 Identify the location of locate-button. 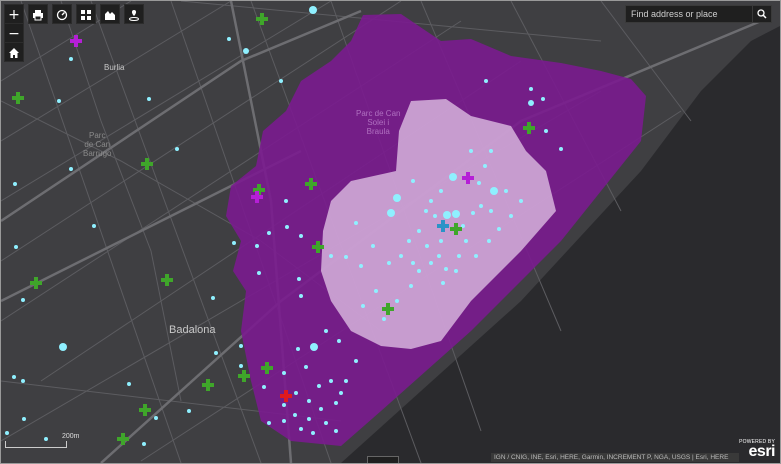
(134, 14).